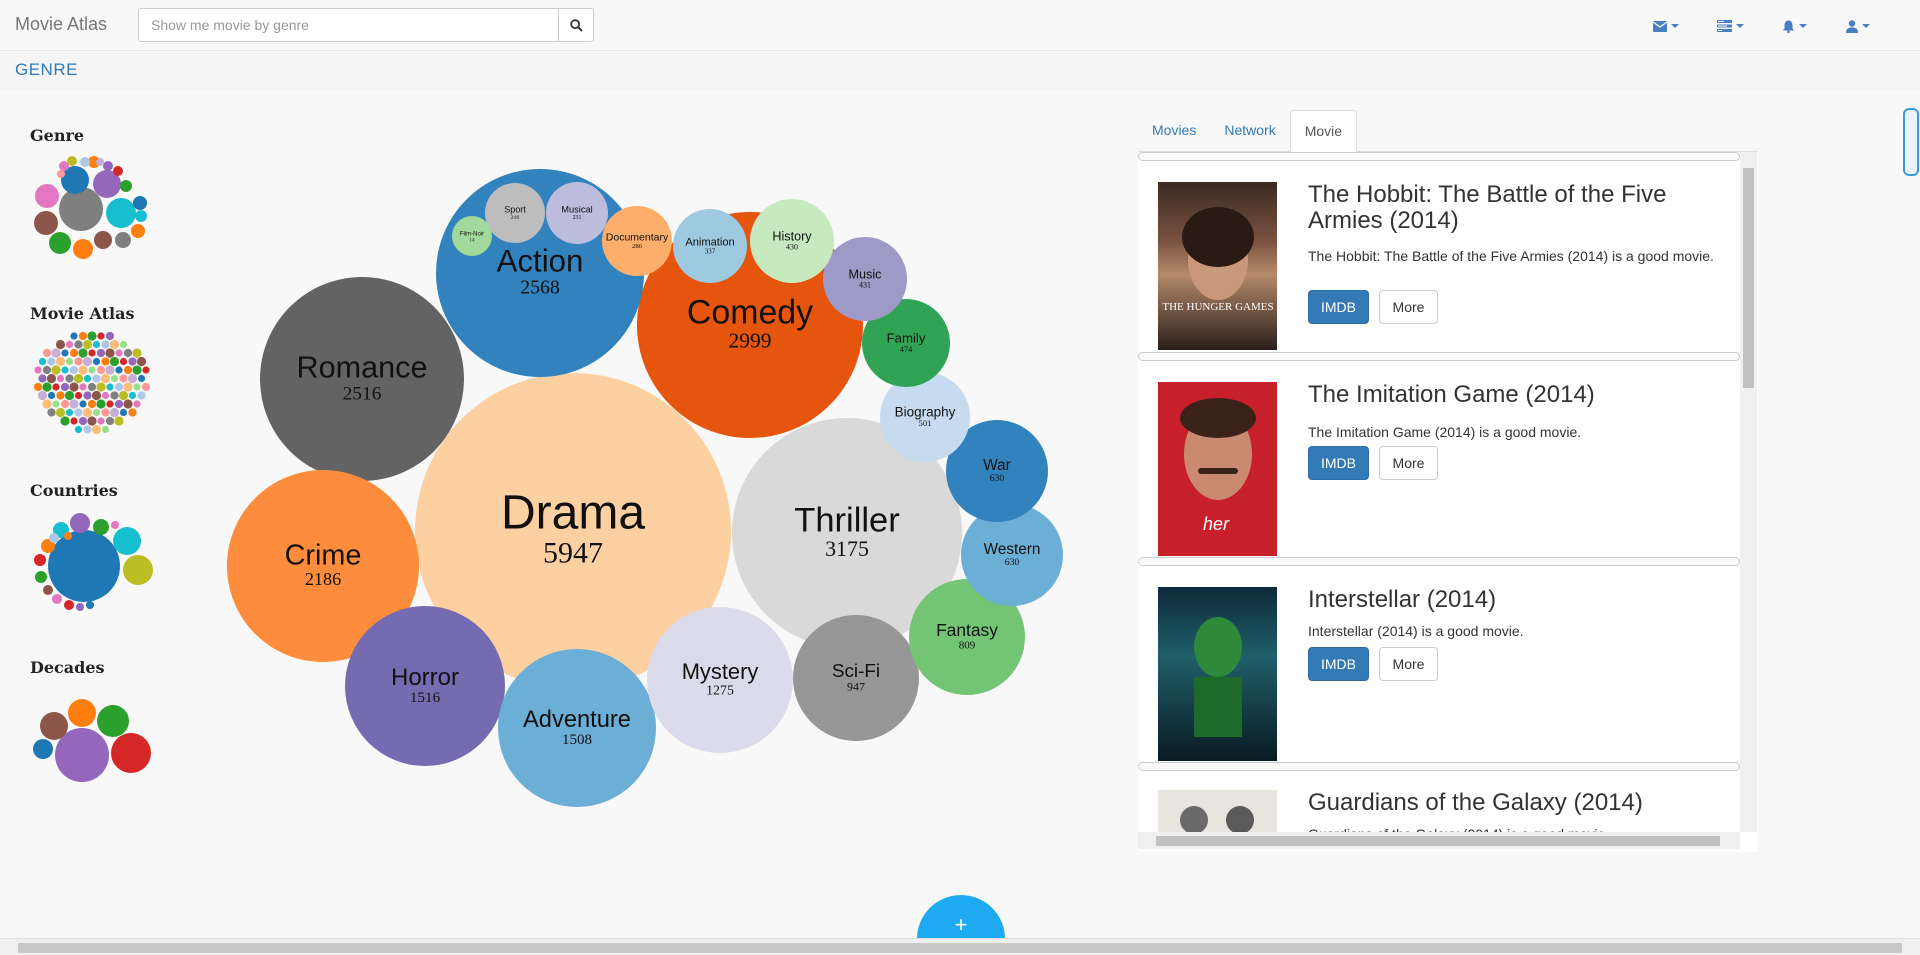 The height and width of the screenshot is (955, 1920). Describe the element at coordinates (362, 379) in the screenshot. I see `bubble-romance: Romance2516` at that location.